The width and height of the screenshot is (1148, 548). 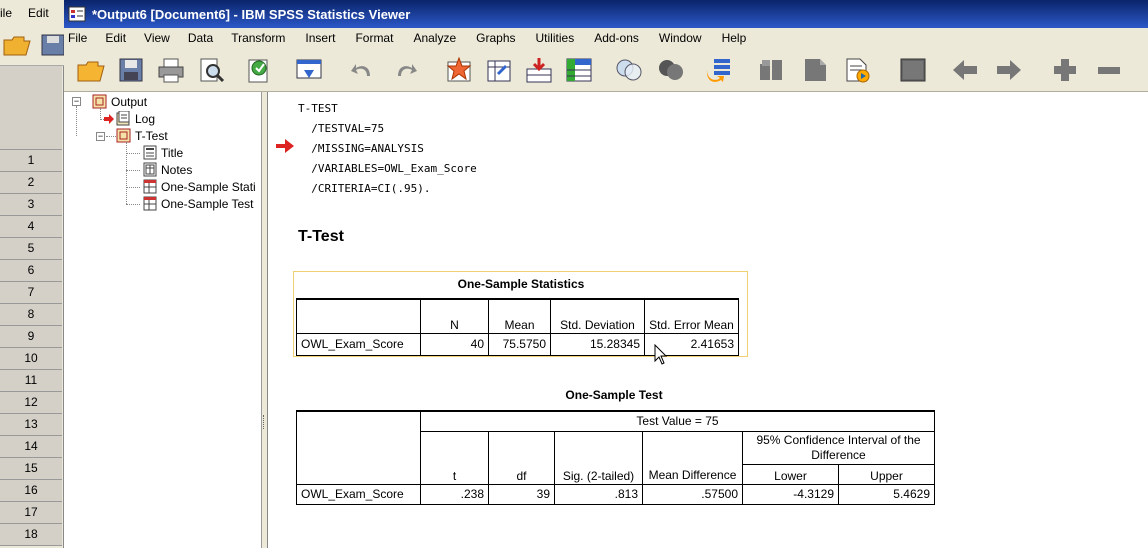 I want to click on toolbar, so click(x=606, y=70).